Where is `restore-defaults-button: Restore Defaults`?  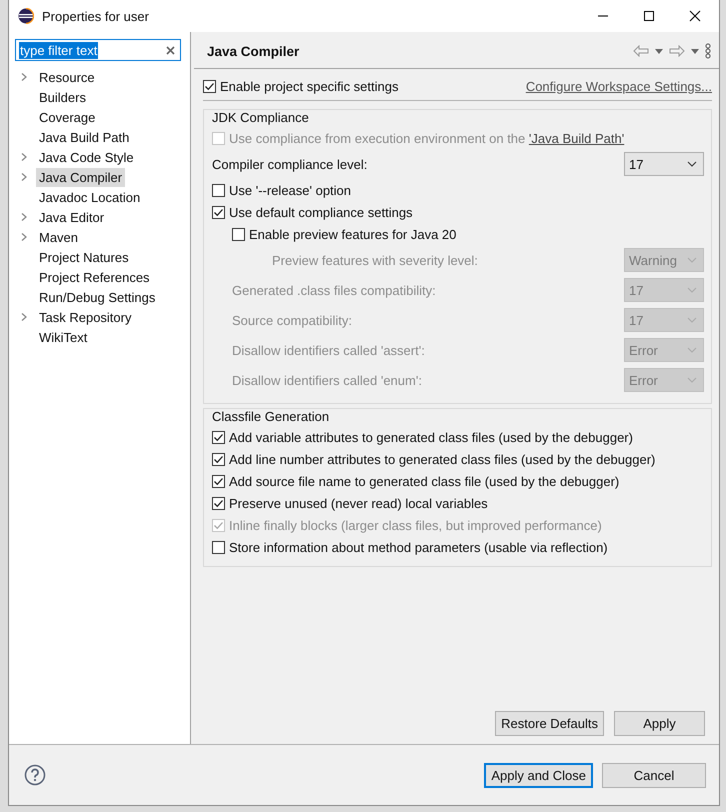 restore-defaults-button: Restore Defaults is located at coordinates (549, 723).